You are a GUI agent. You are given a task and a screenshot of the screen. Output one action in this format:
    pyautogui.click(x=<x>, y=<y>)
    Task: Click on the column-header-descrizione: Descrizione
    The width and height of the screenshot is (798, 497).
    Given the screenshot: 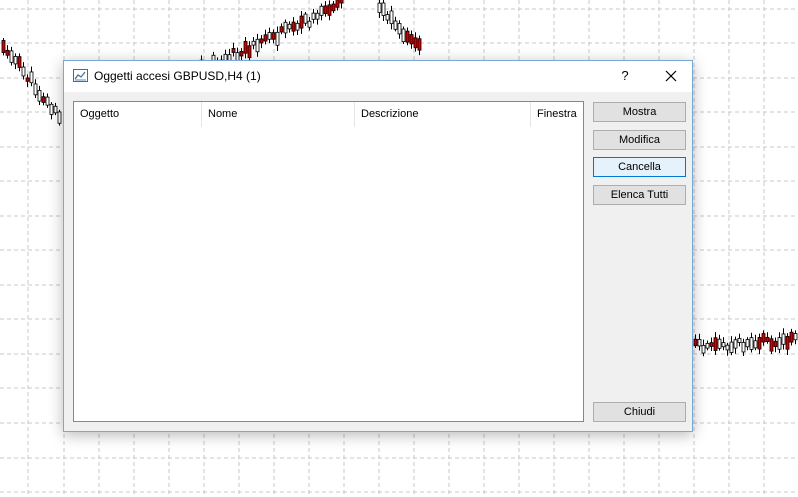 What is the action you would take?
    pyautogui.click(x=443, y=114)
    